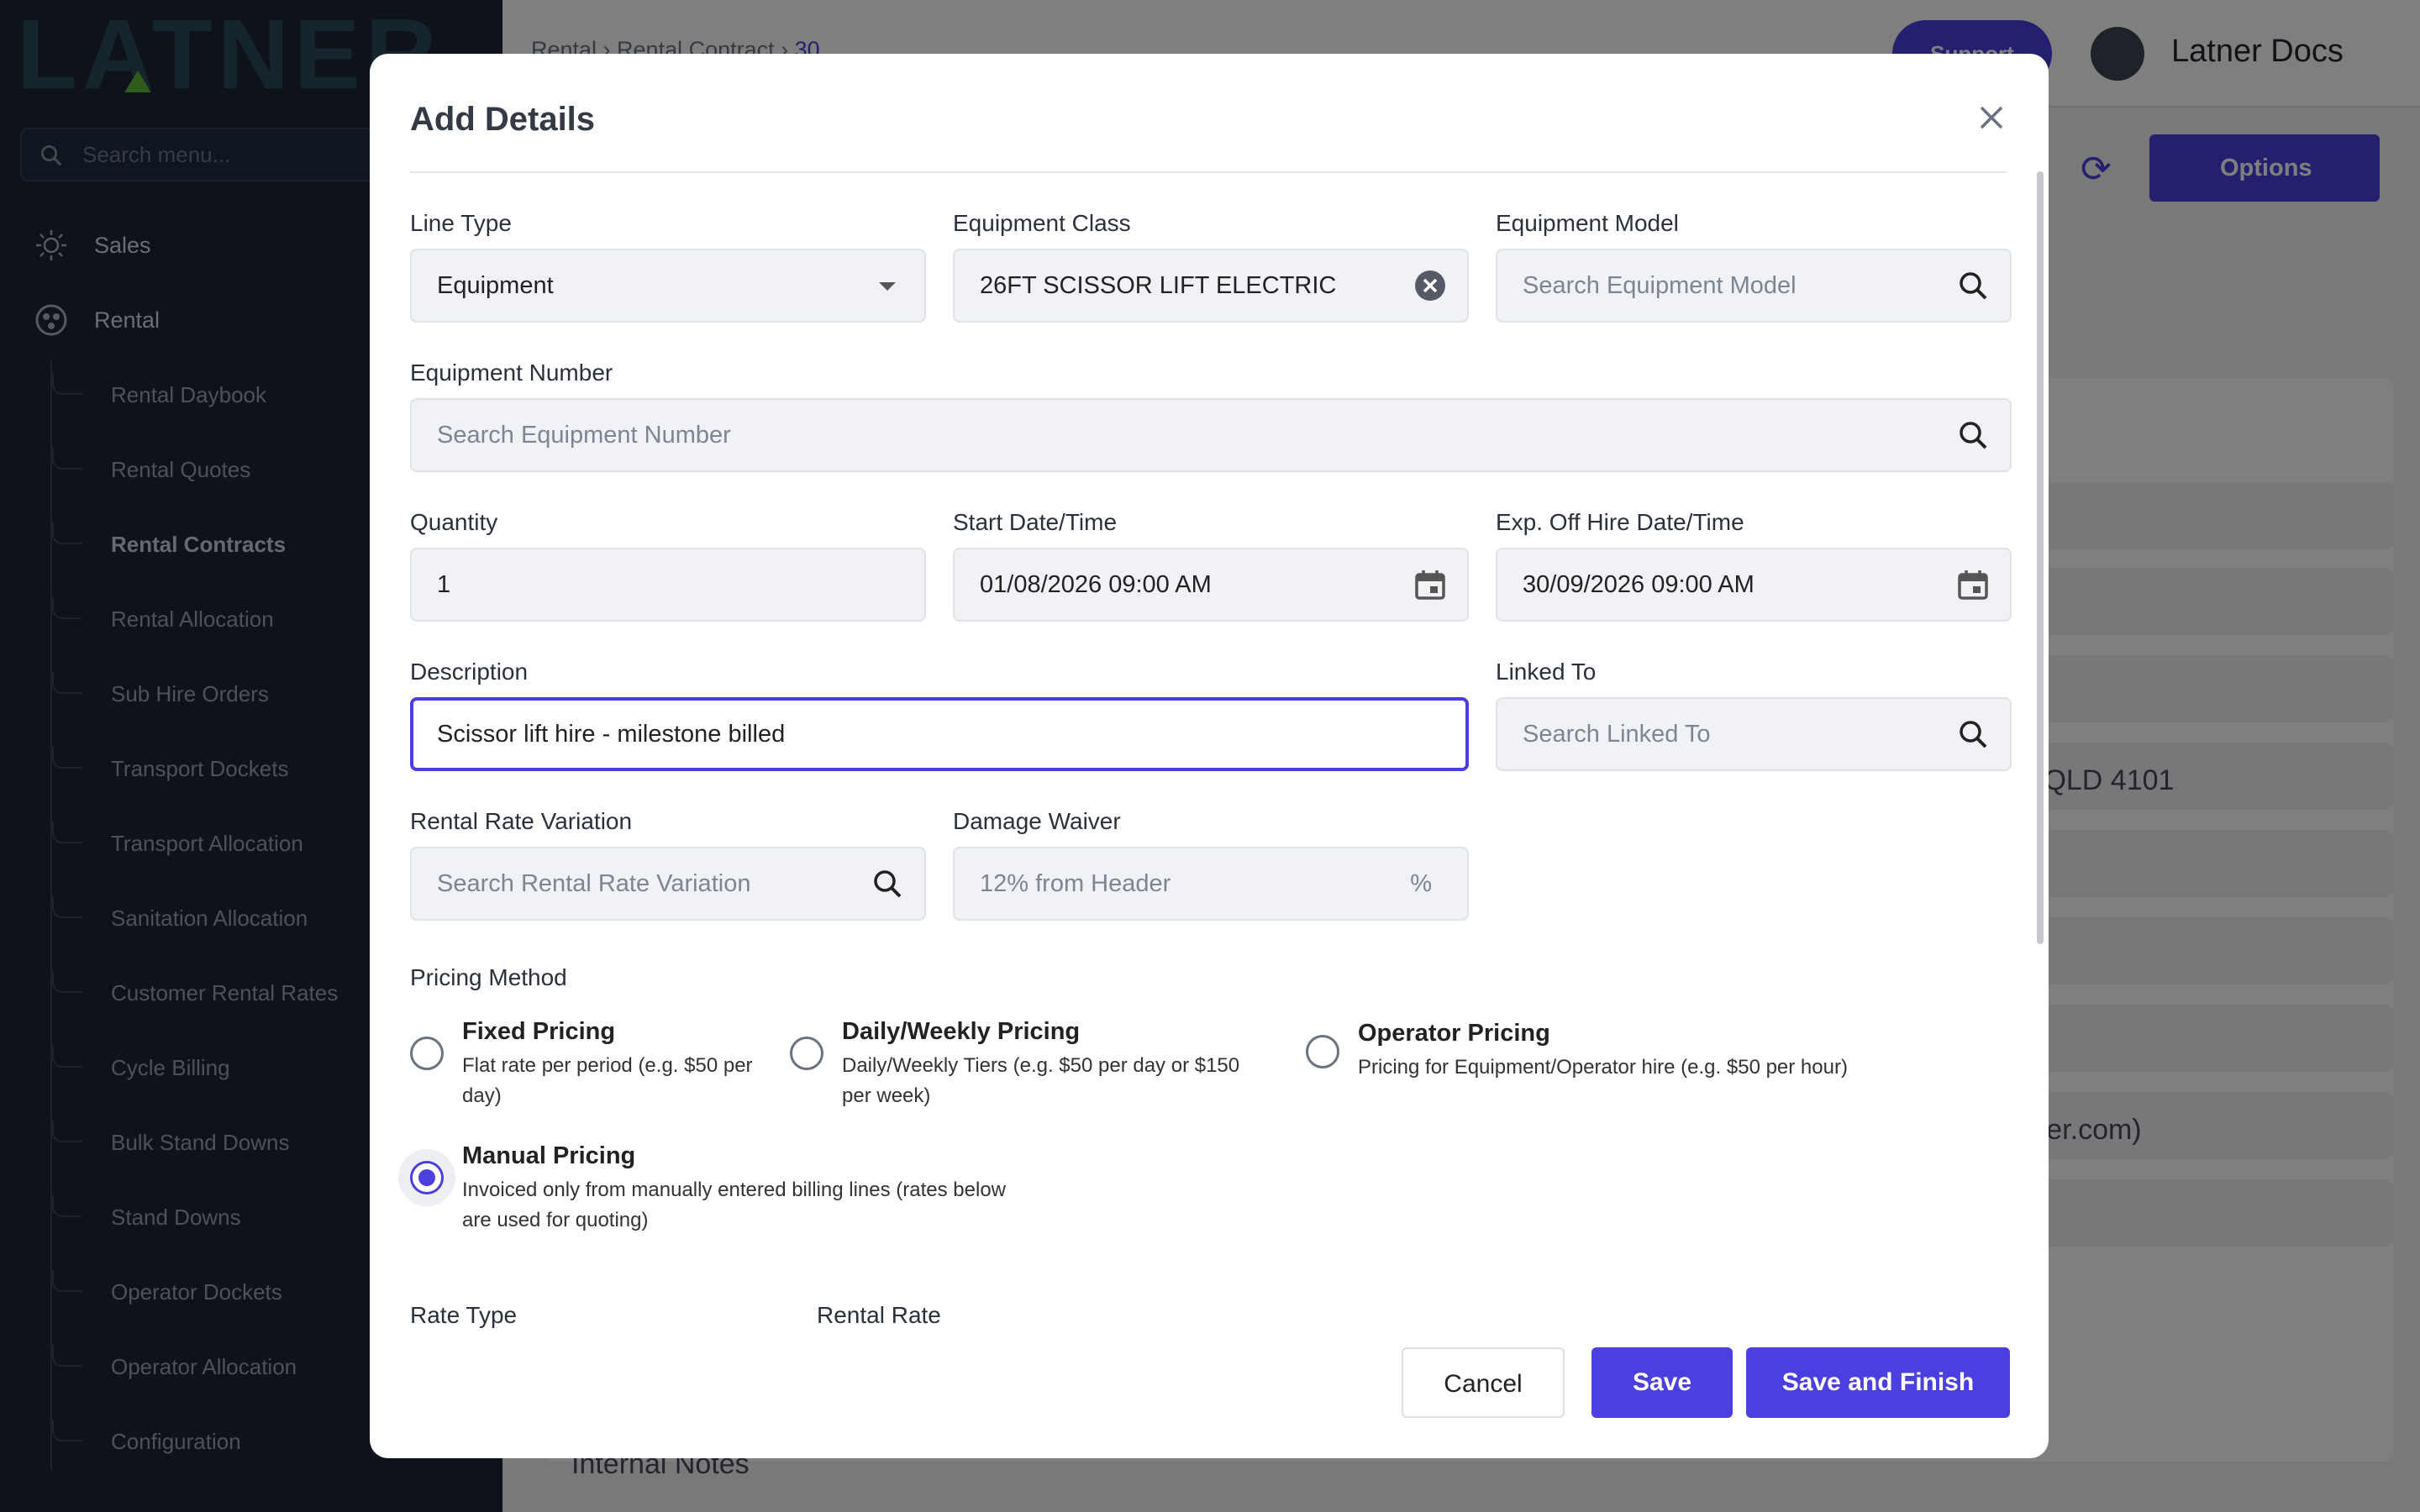 This screenshot has width=2420, height=1512. Describe the element at coordinates (488, 977) in the screenshot. I see `pricing-method-label: Pricing Method` at that location.